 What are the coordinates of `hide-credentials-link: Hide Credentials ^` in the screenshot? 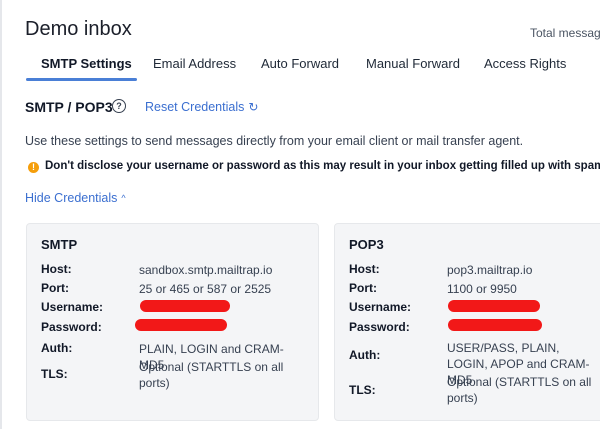 It's located at (75, 198).